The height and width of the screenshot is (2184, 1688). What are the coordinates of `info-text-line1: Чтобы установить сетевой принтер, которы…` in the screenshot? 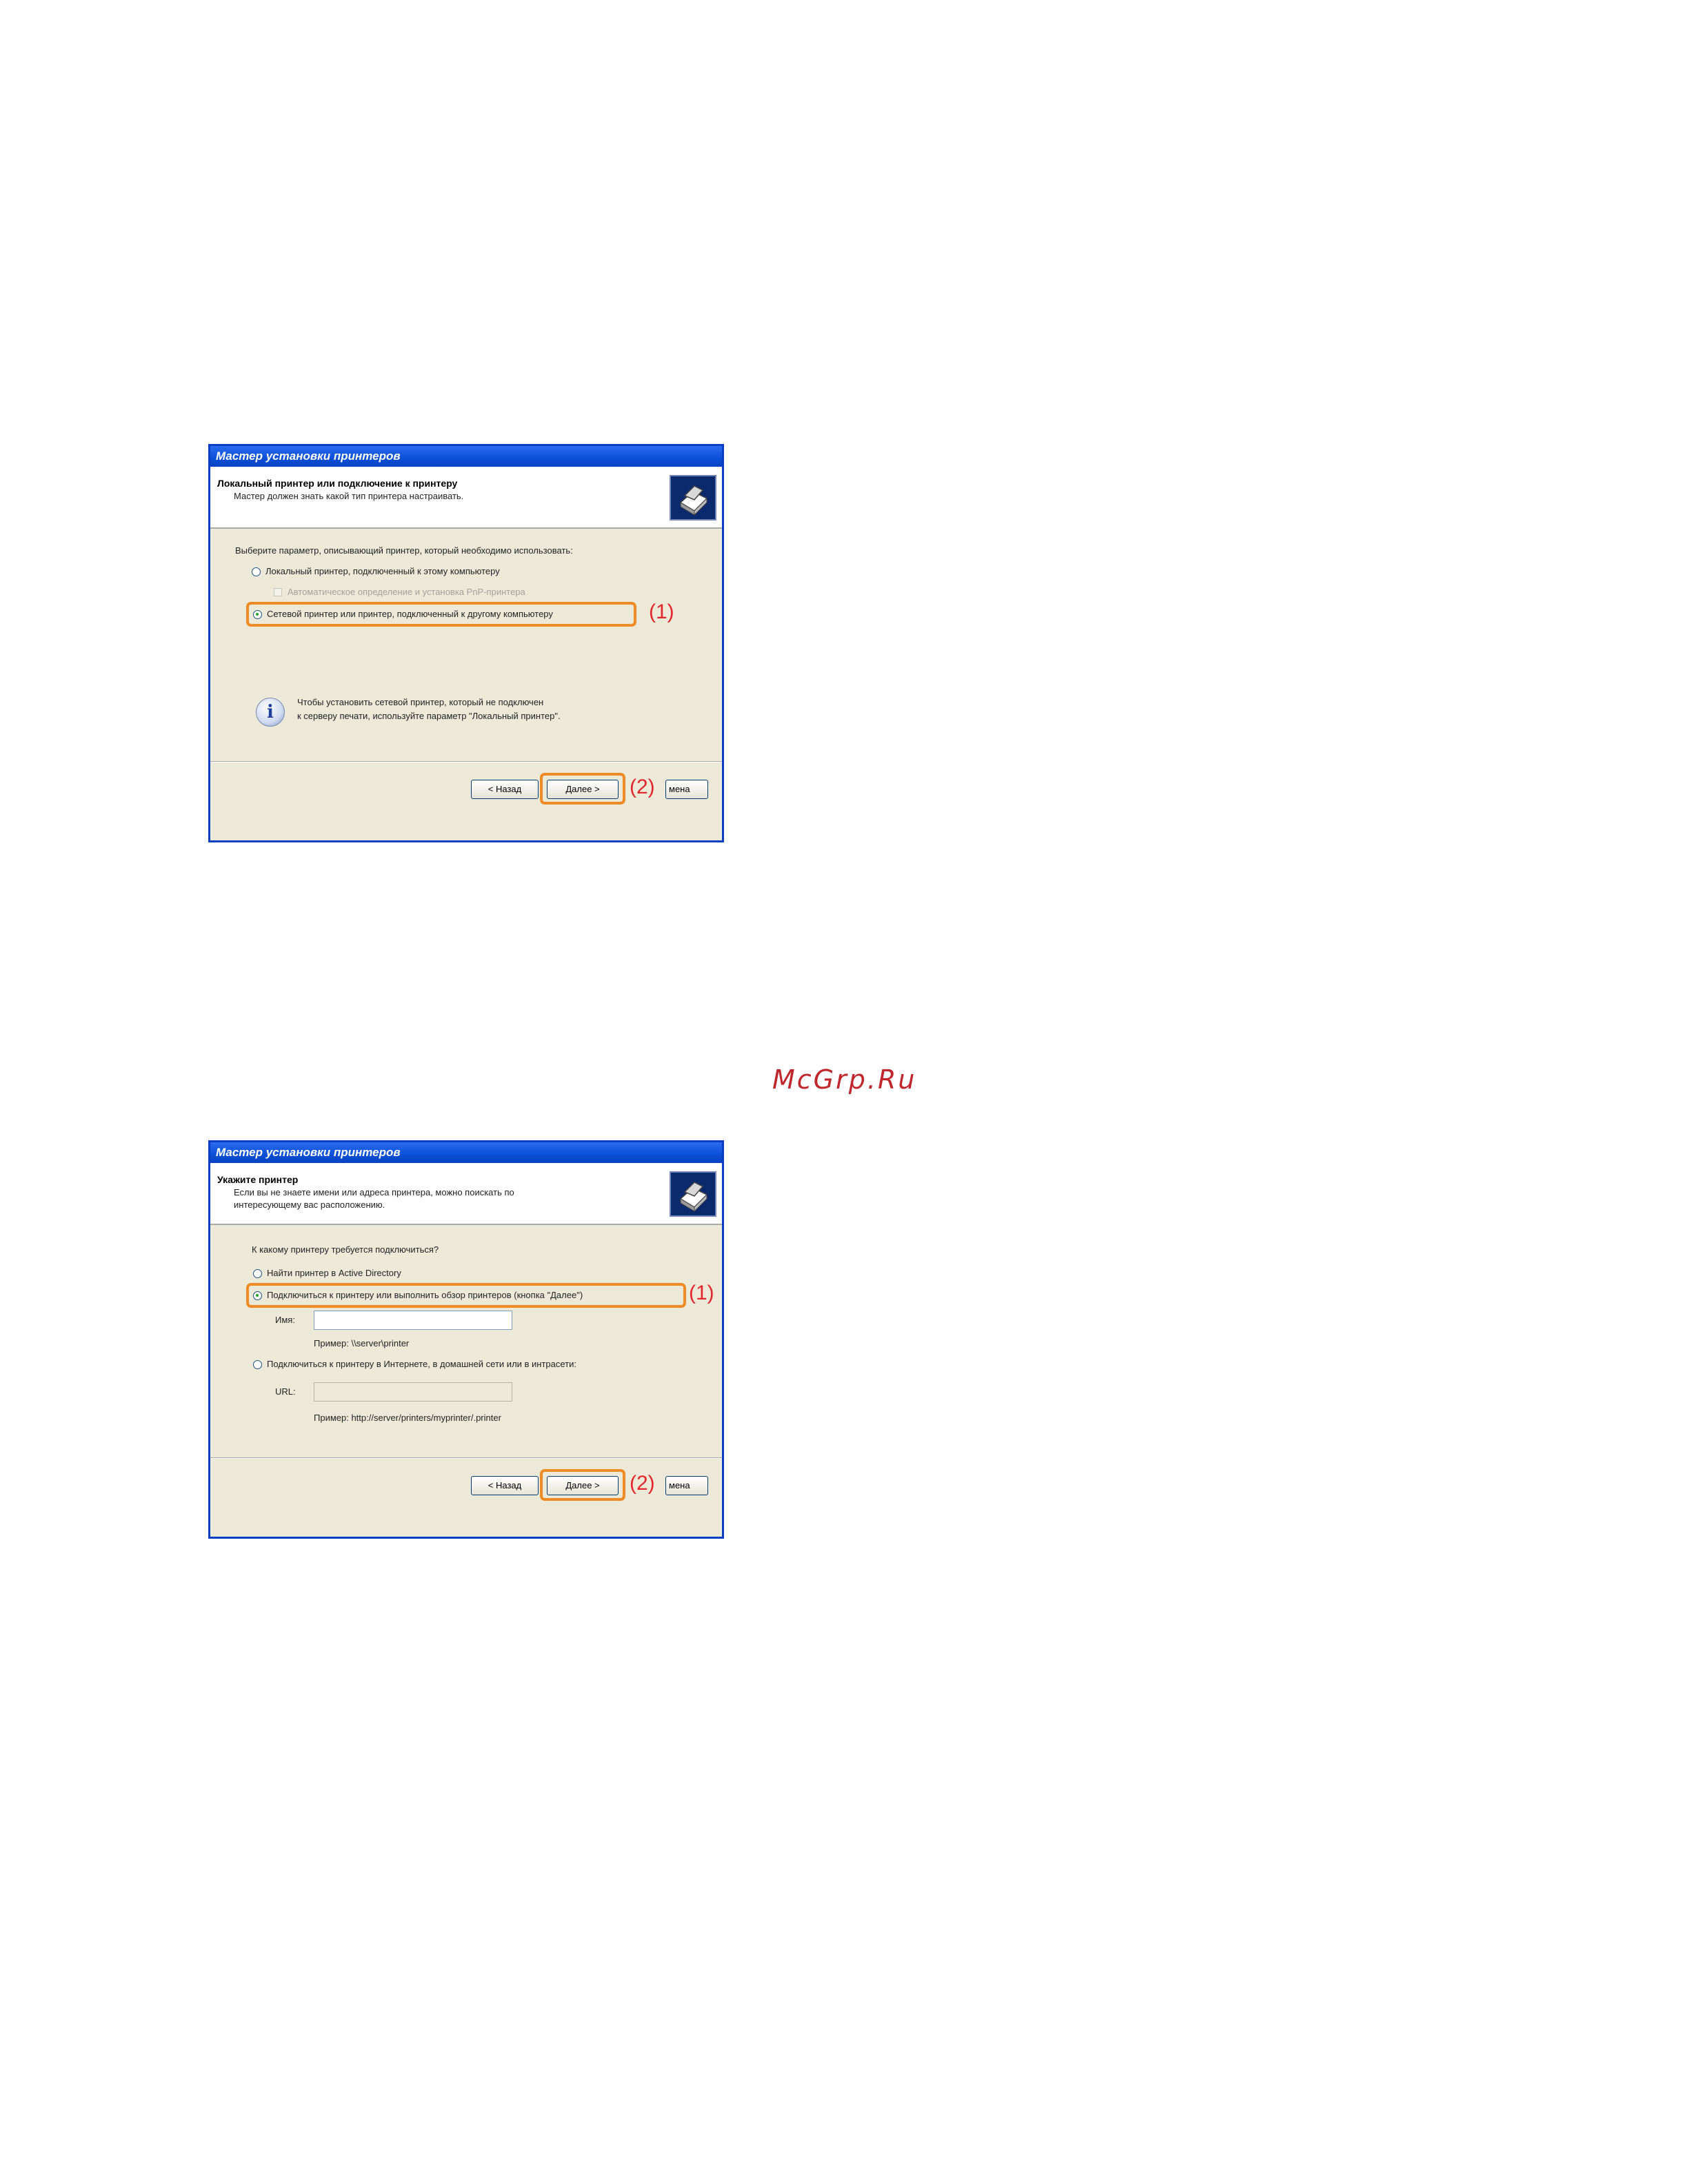 It's located at (421, 702).